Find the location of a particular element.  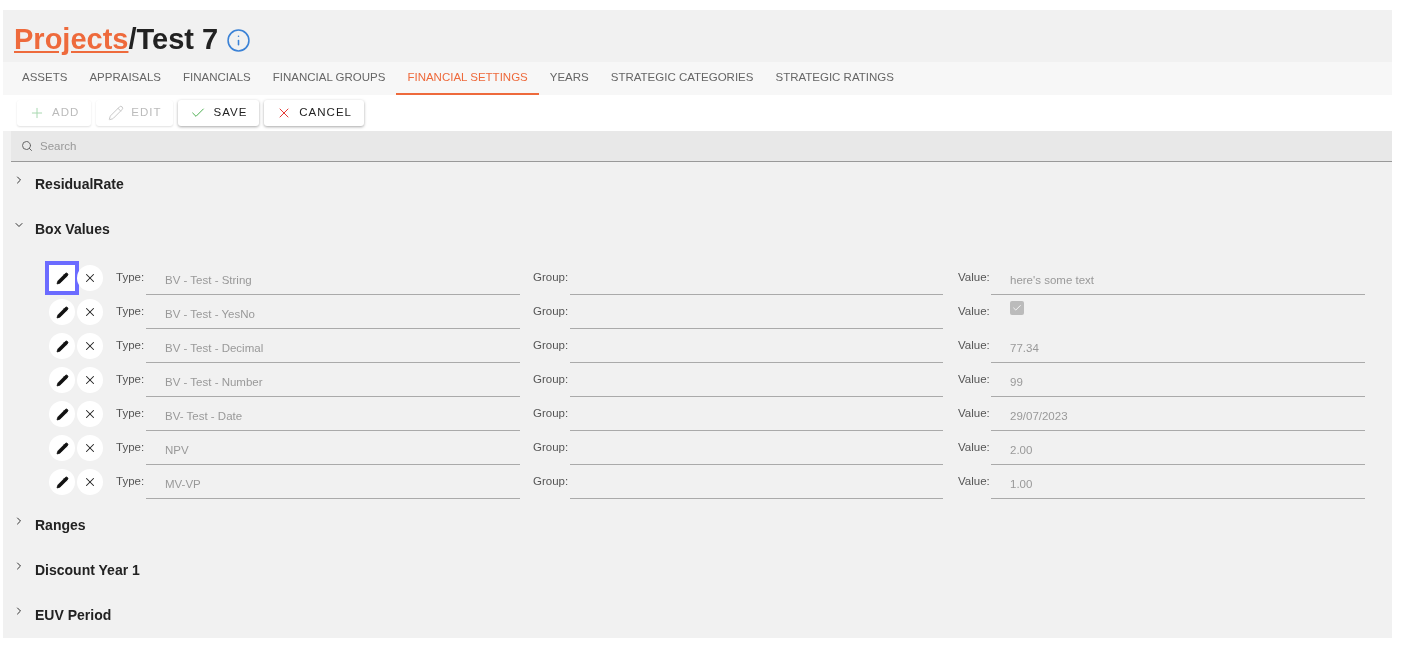

search-field: Search is located at coordinates (701, 146).